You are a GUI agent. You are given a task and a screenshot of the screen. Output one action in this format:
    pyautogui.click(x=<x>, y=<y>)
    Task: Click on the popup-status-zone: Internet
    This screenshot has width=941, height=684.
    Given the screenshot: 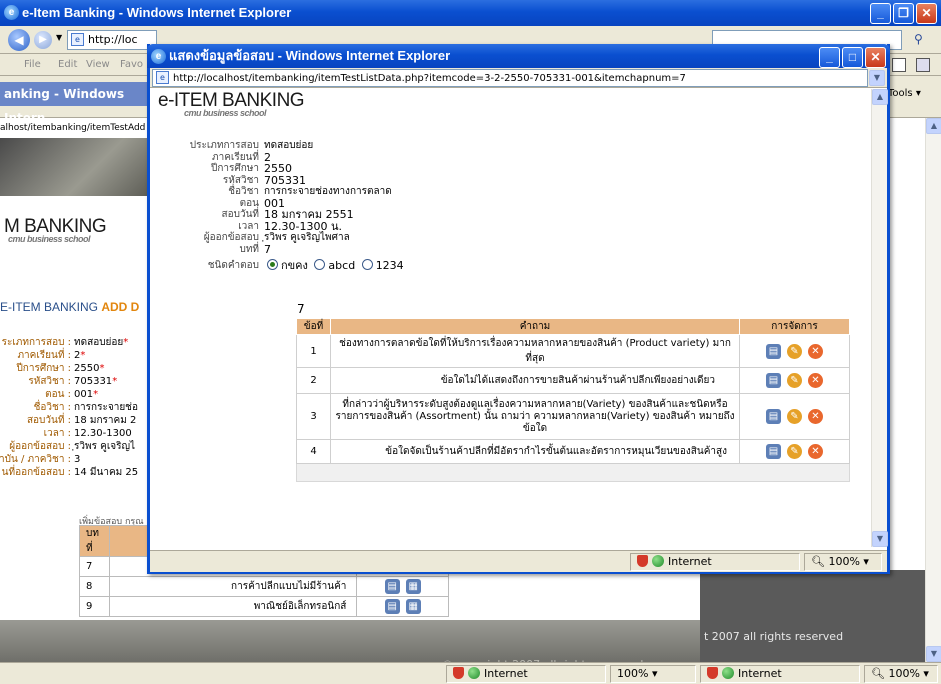 What is the action you would take?
    pyautogui.click(x=715, y=562)
    